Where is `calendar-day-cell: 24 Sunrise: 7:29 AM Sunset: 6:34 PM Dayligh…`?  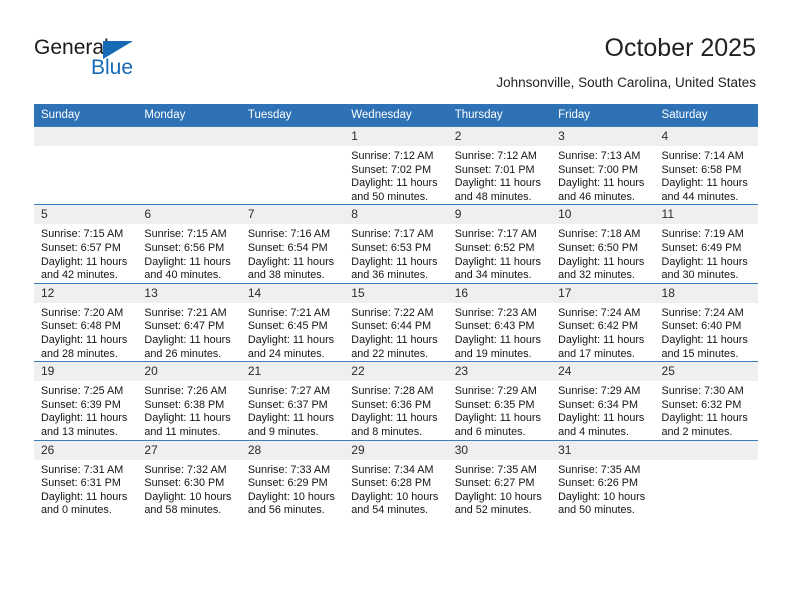 calendar-day-cell: 24 Sunrise: 7:29 AM Sunset: 6:34 PM Dayligh… is located at coordinates (603, 400).